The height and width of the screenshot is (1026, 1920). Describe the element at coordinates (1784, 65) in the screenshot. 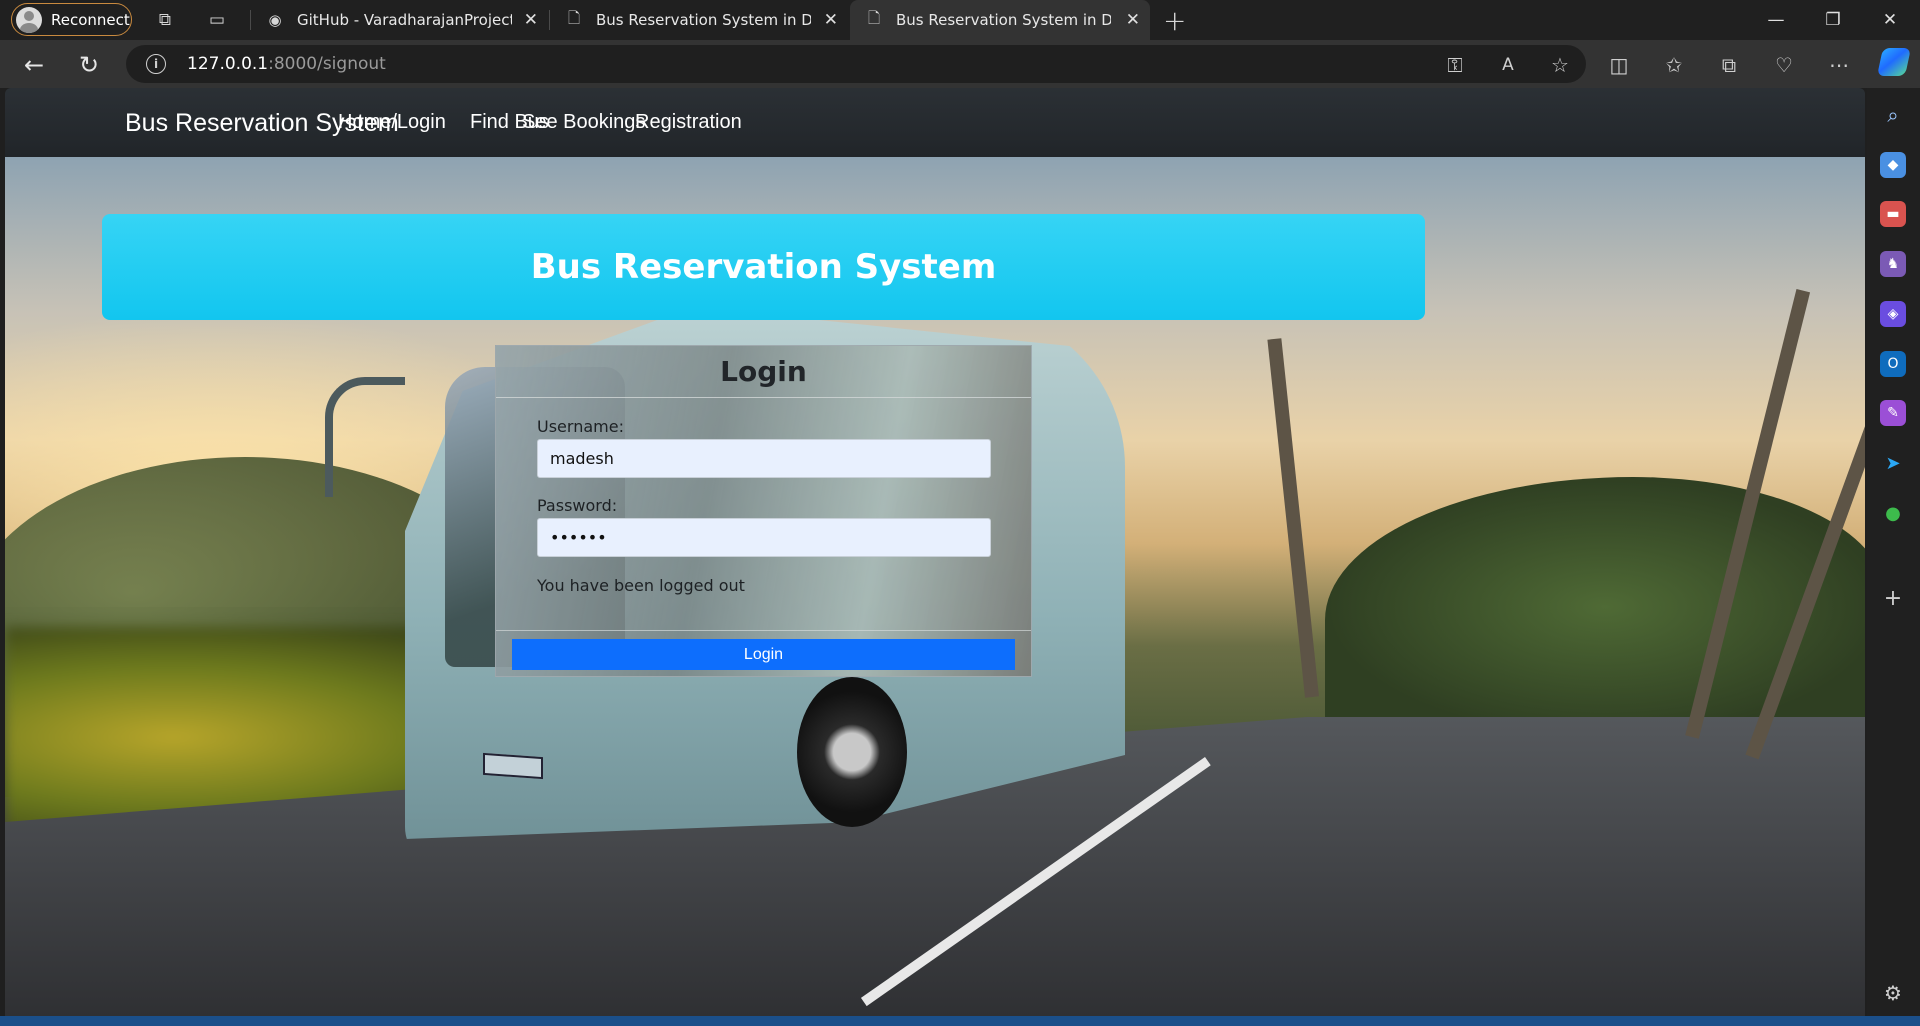

I see `browser-essentials-icon: ♡` at that location.